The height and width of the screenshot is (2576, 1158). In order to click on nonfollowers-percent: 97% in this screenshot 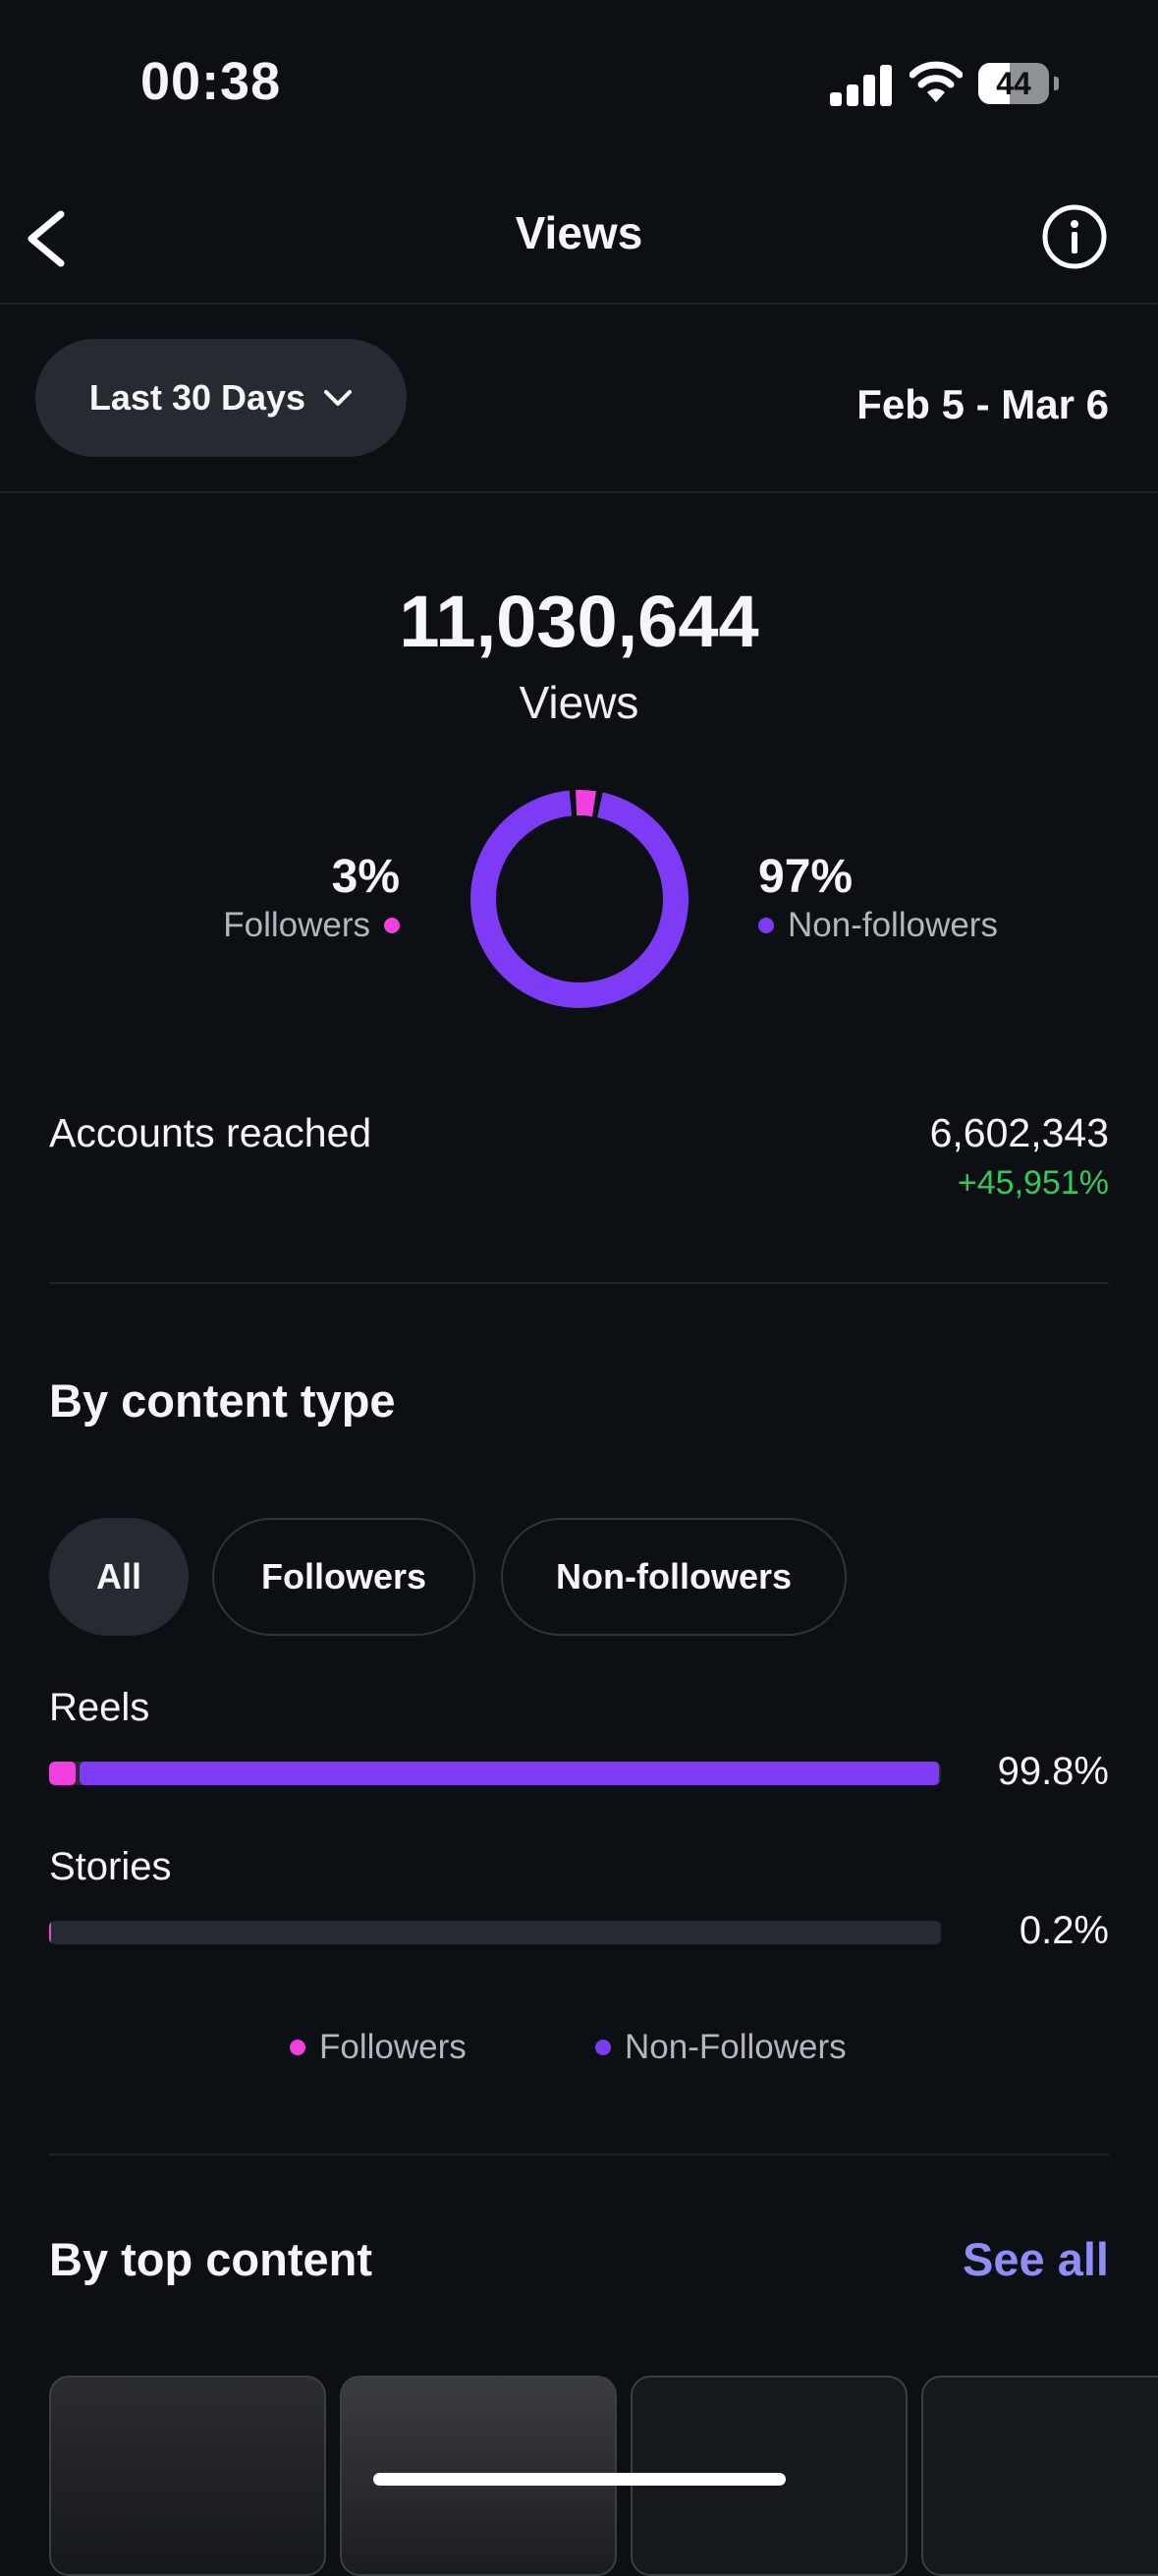, I will do `click(806, 877)`.